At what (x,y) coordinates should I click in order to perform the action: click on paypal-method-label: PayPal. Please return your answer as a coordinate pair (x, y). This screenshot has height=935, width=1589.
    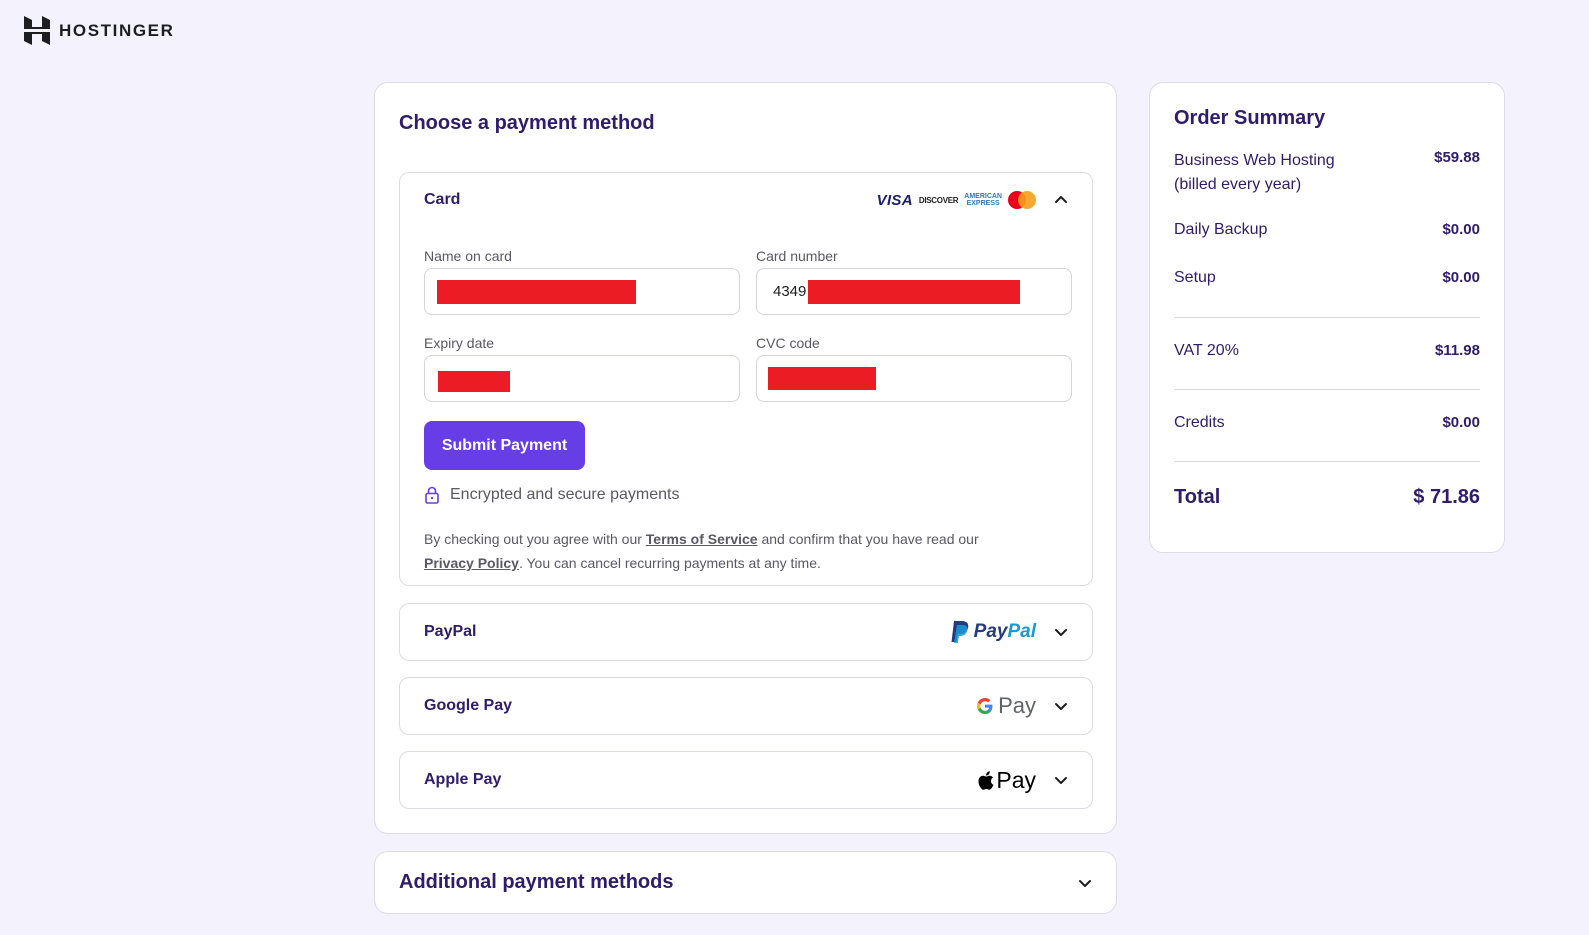
    Looking at the image, I should click on (450, 631).